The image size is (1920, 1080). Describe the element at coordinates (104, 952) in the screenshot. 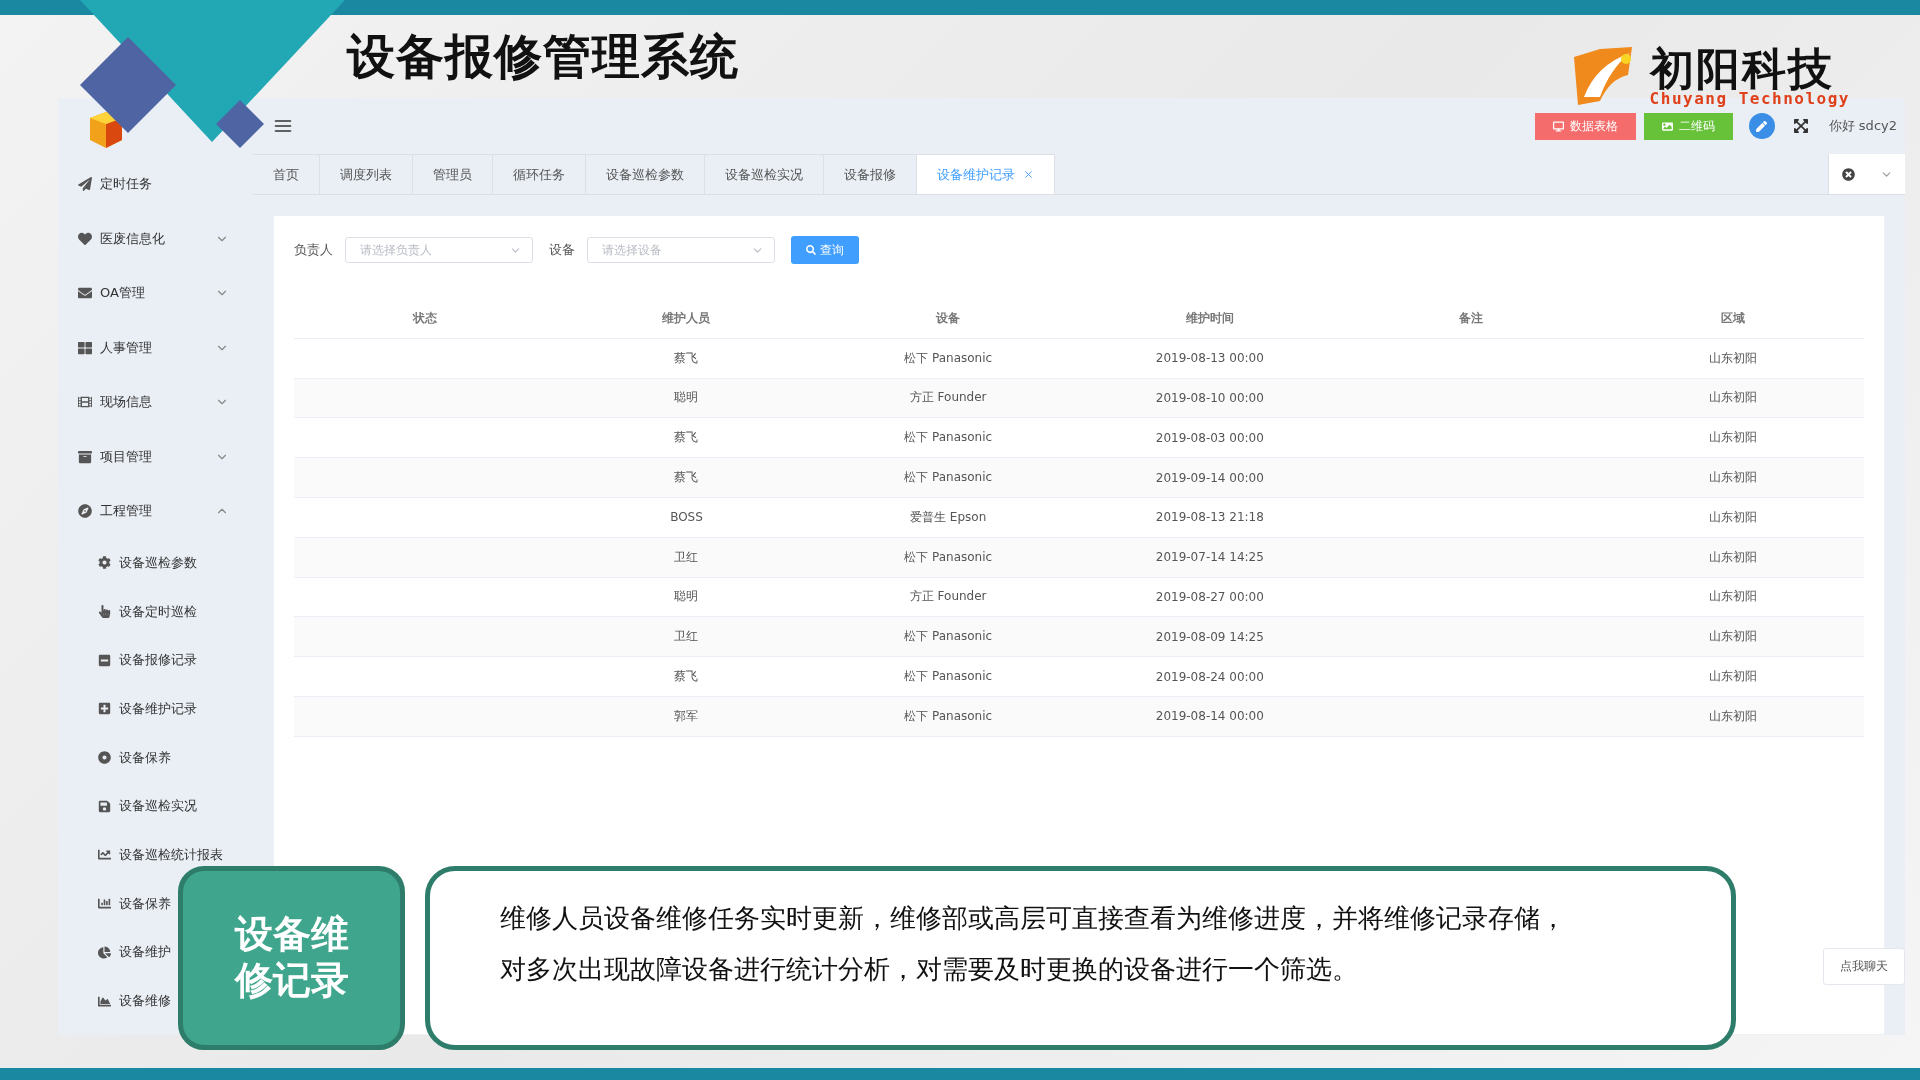

I see `pie-chart-icon` at that location.